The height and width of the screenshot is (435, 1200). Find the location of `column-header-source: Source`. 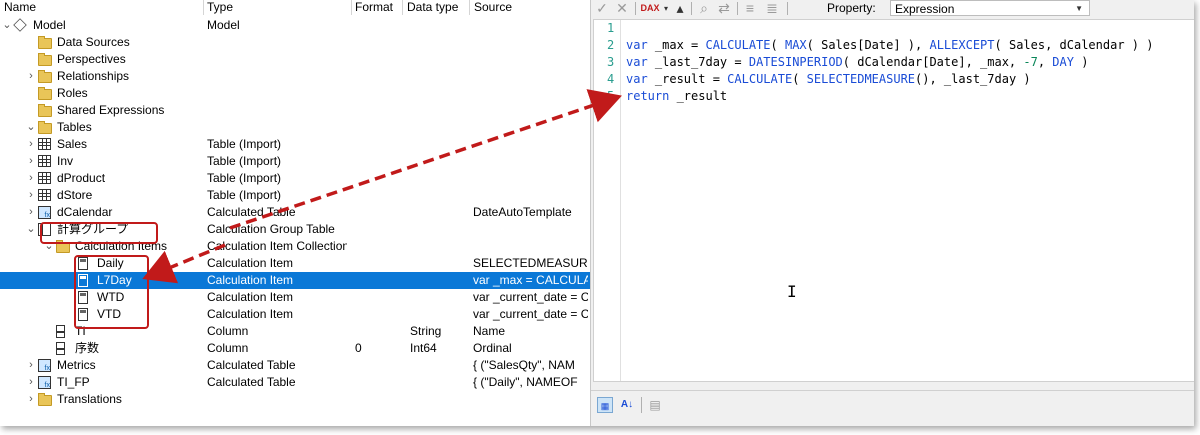

column-header-source: Source is located at coordinates (493, 7).